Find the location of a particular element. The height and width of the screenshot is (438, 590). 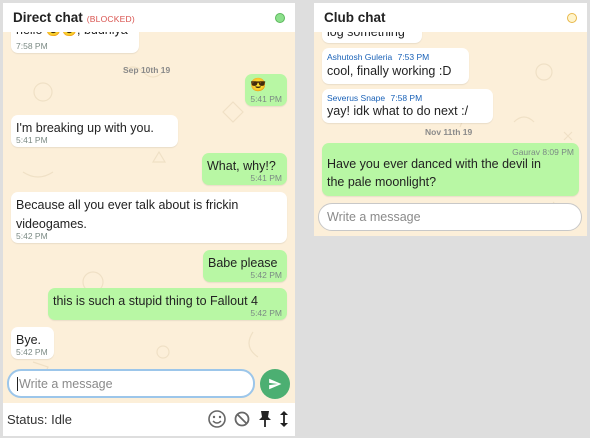

status-text: Status: Idle is located at coordinates (40, 419).